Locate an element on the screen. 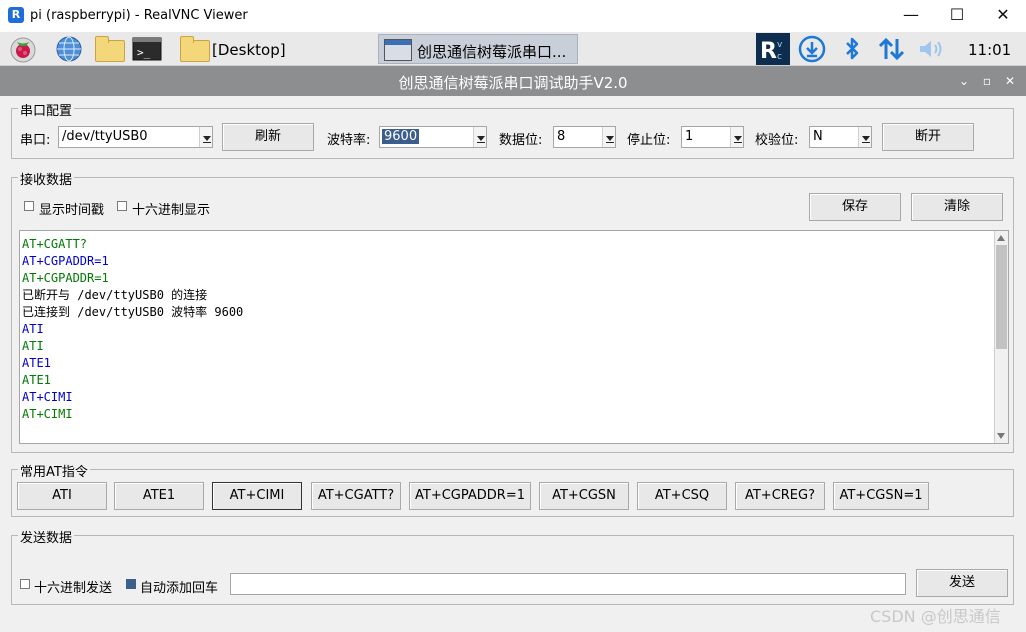  raspberry-menu-icon is located at coordinates (23, 49).